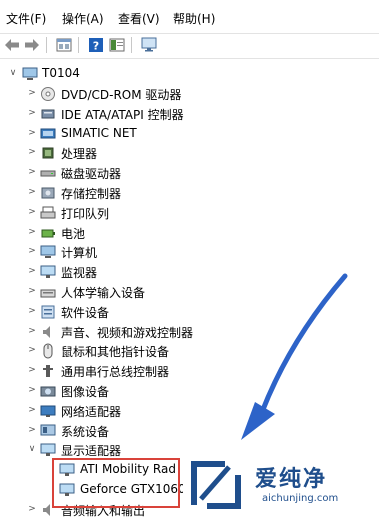  Describe the element at coordinates (189, 153) in the screenshot. I see `tree-item: > 处理器` at that location.